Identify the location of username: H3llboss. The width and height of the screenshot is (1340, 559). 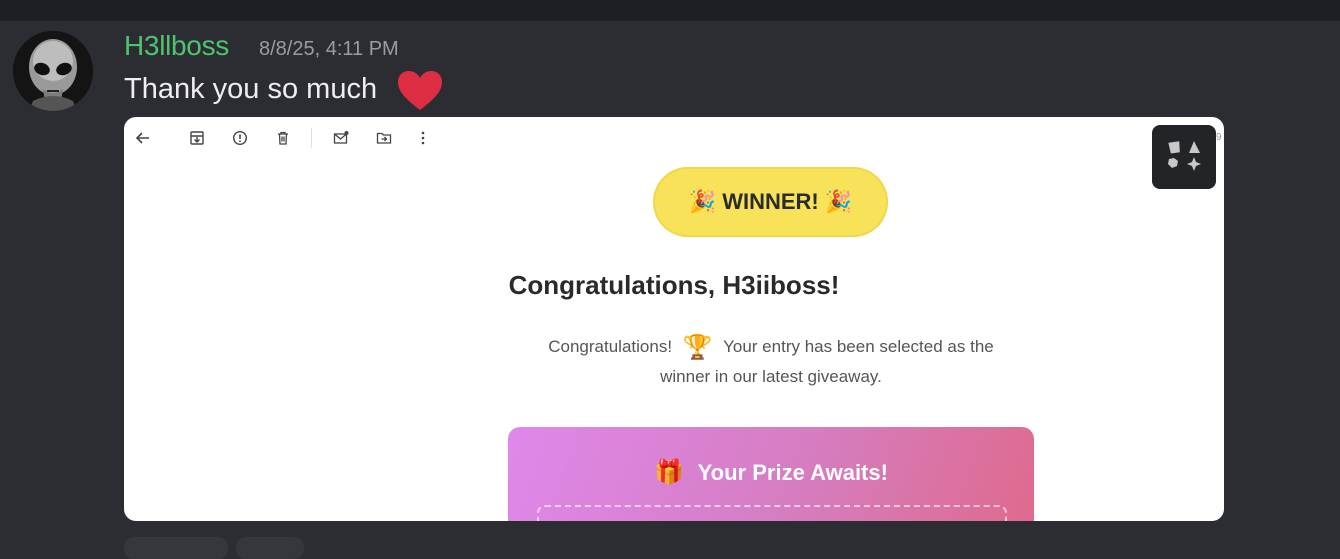
(176, 46).